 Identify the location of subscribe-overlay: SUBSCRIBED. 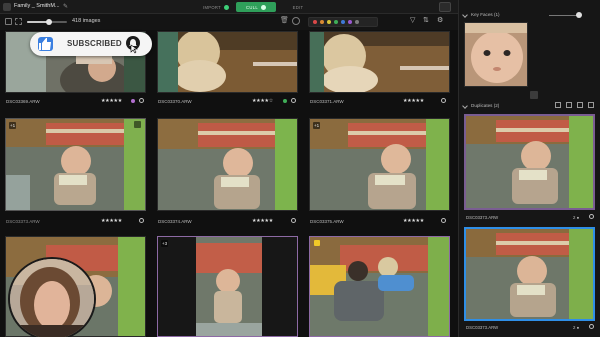
(91, 44).